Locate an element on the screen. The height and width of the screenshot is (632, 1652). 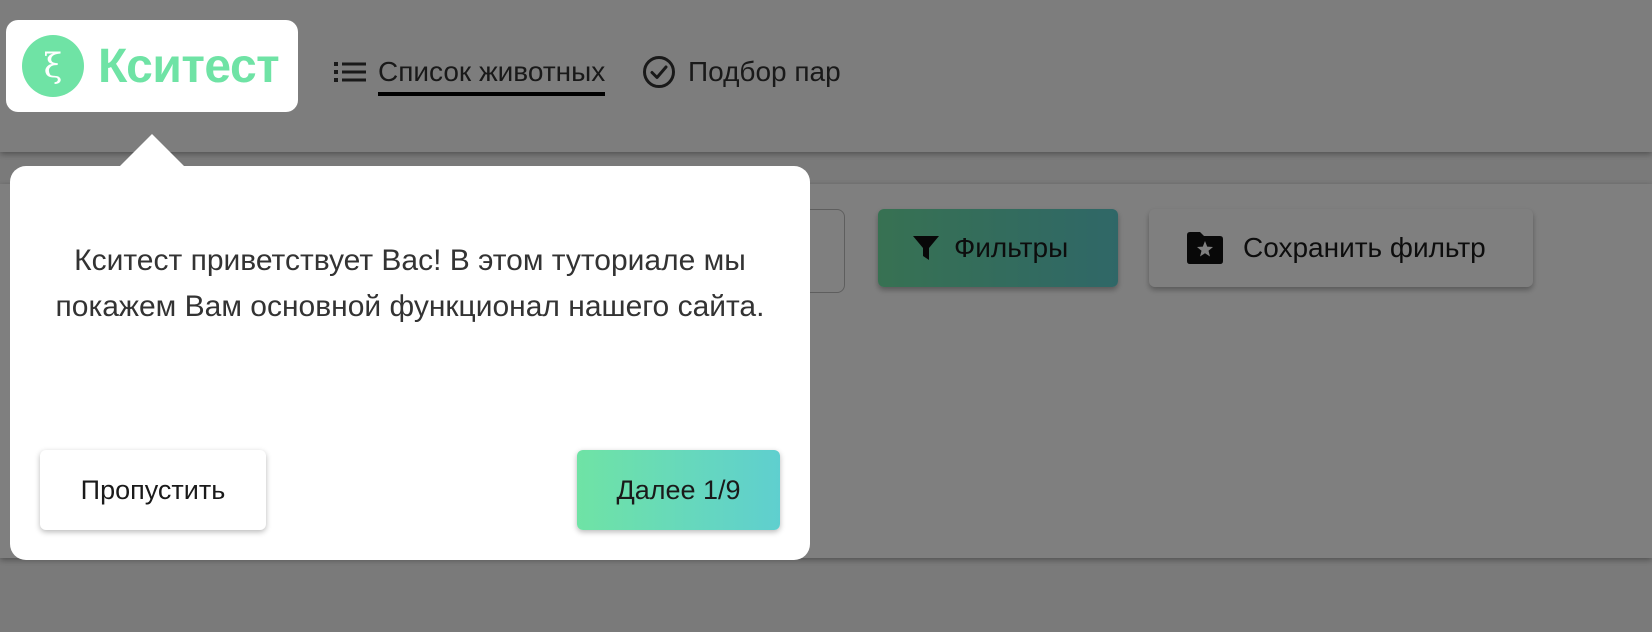
next-button: Далее 1/9 is located at coordinates (678, 490).